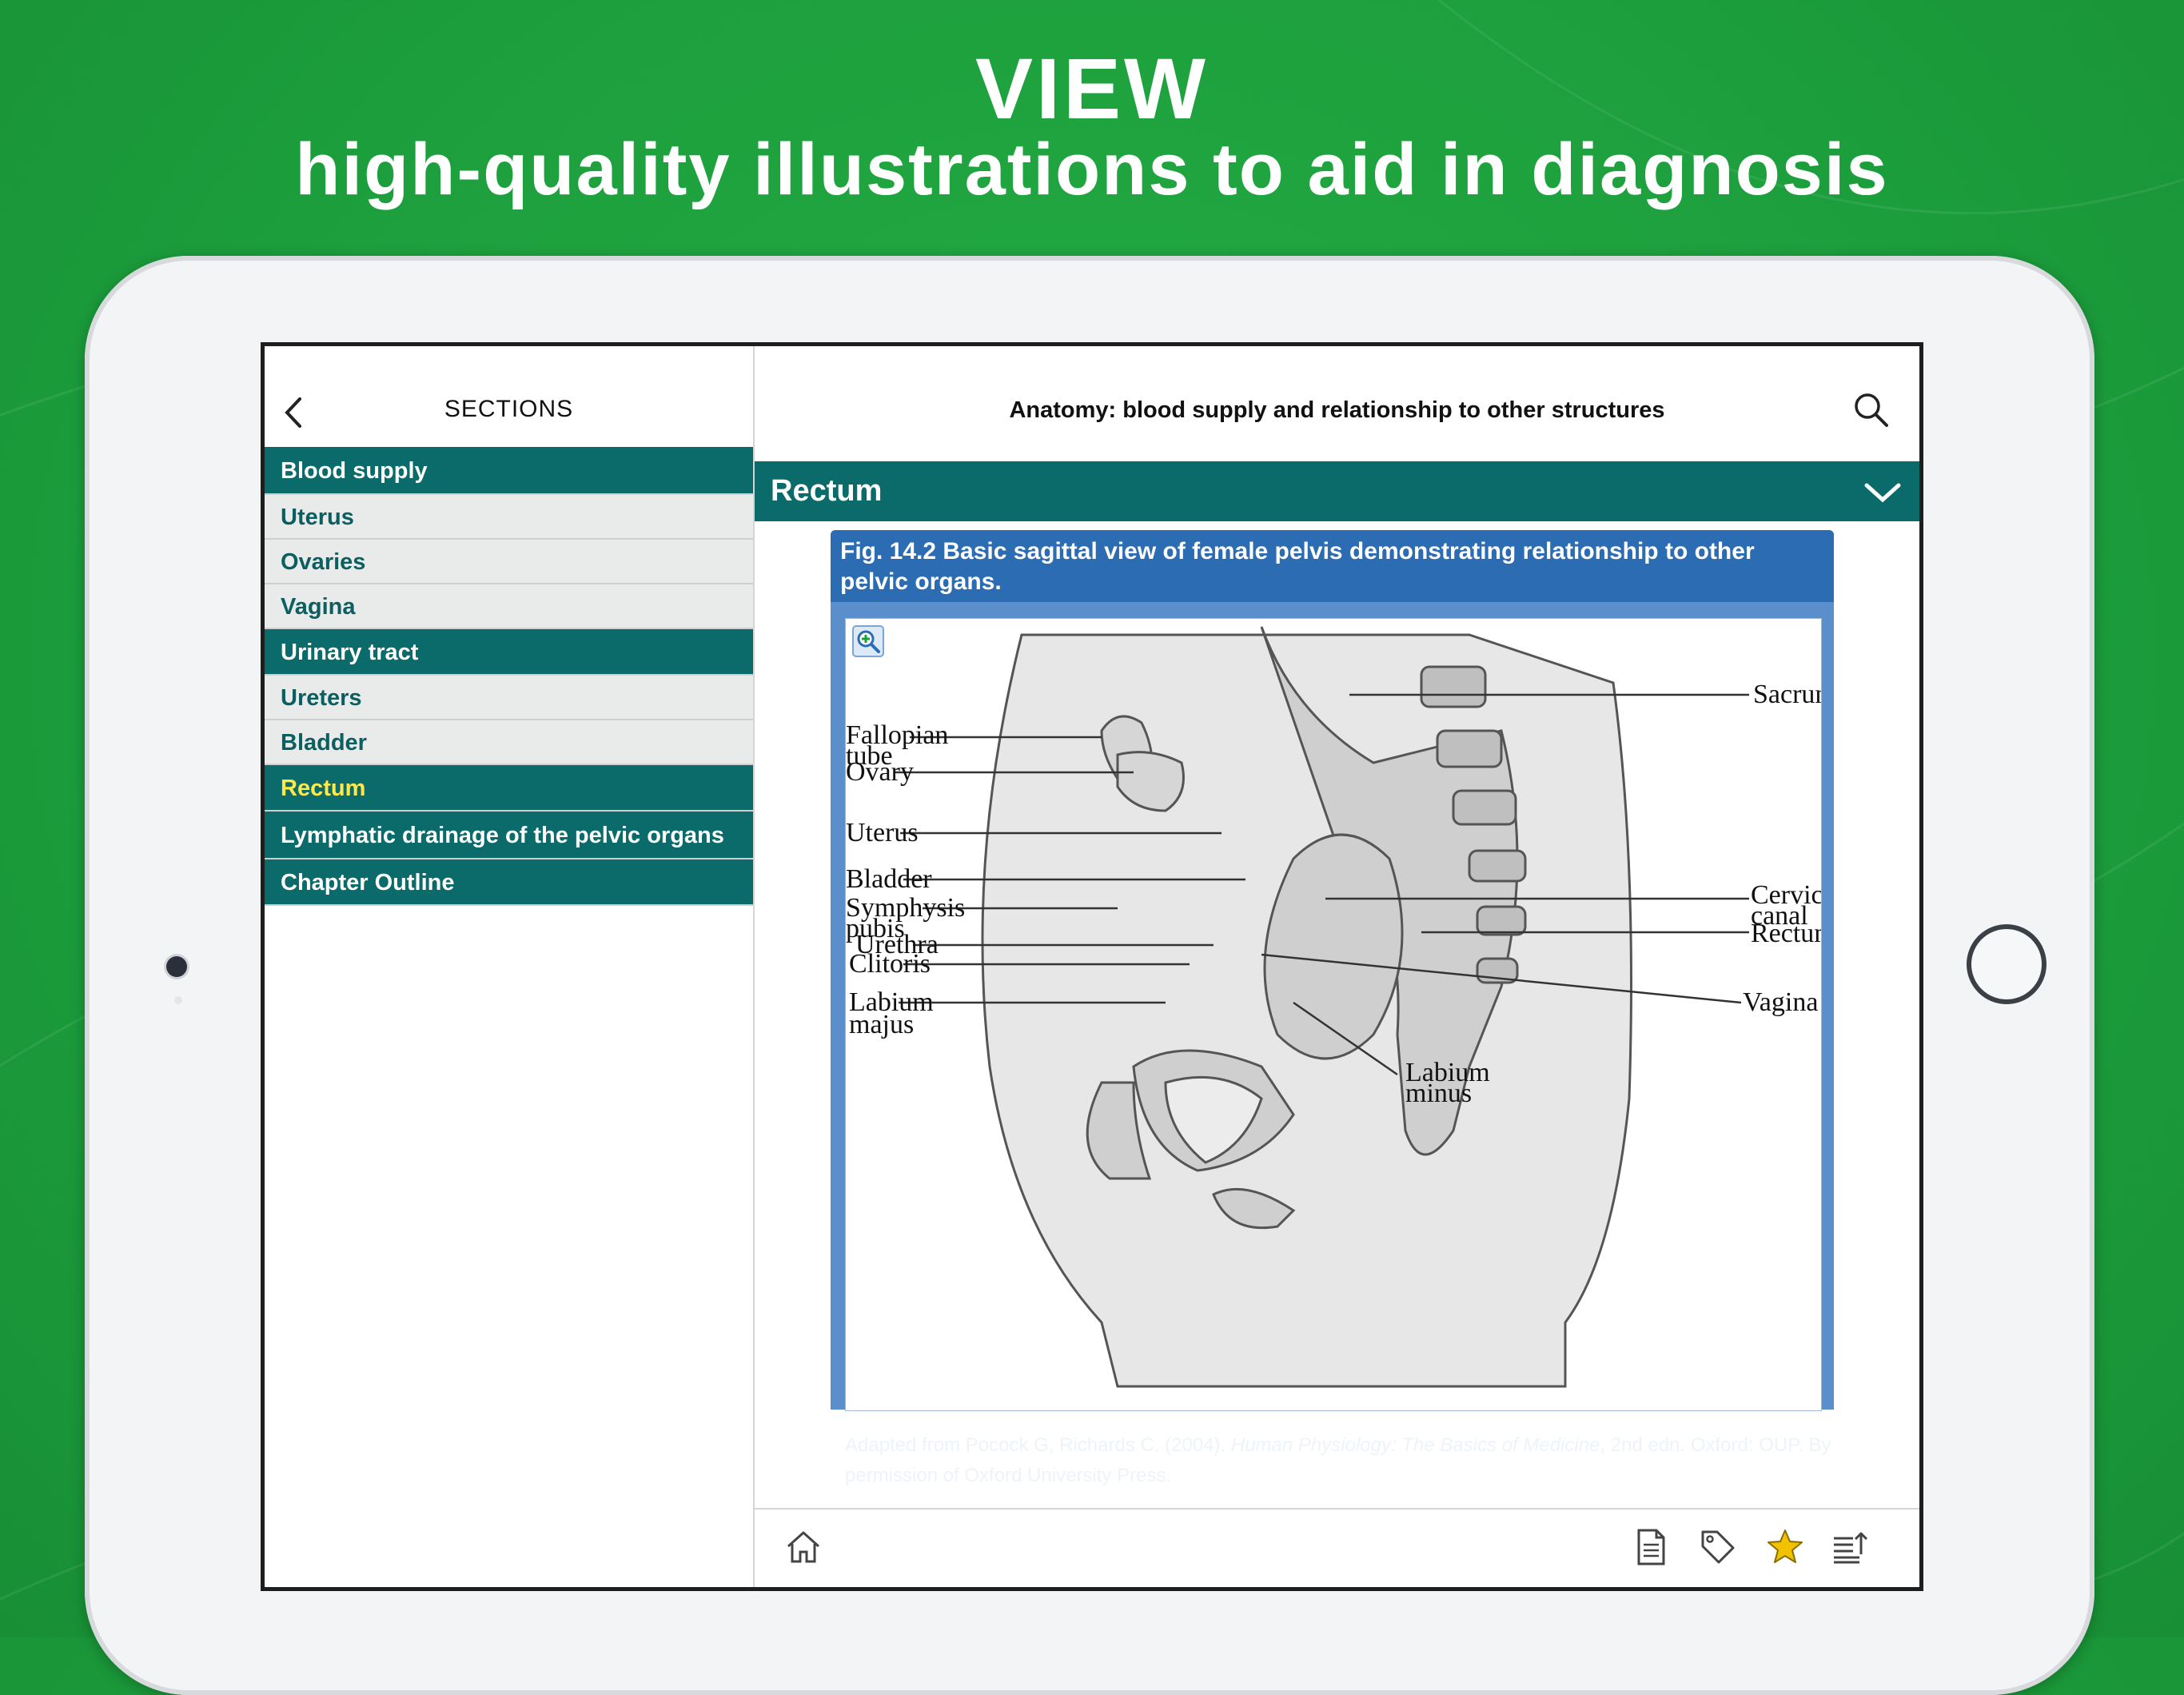  I want to click on promo-title: VIEW, so click(1091, 89).